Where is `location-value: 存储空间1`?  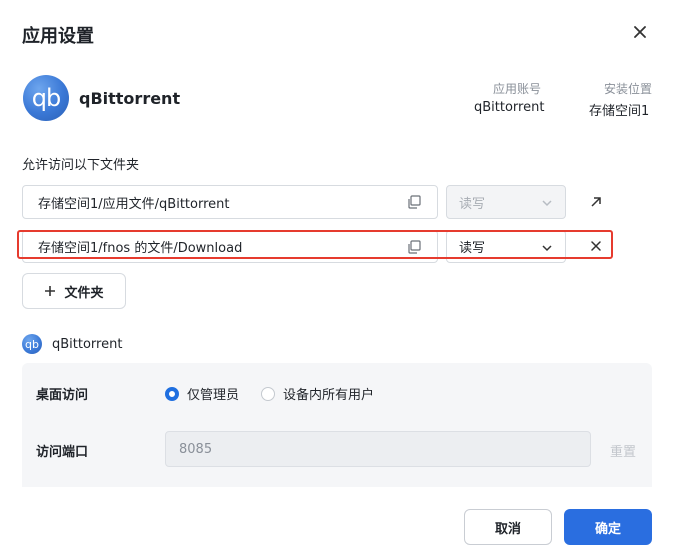 location-value: 存储空间1 is located at coordinates (619, 111).